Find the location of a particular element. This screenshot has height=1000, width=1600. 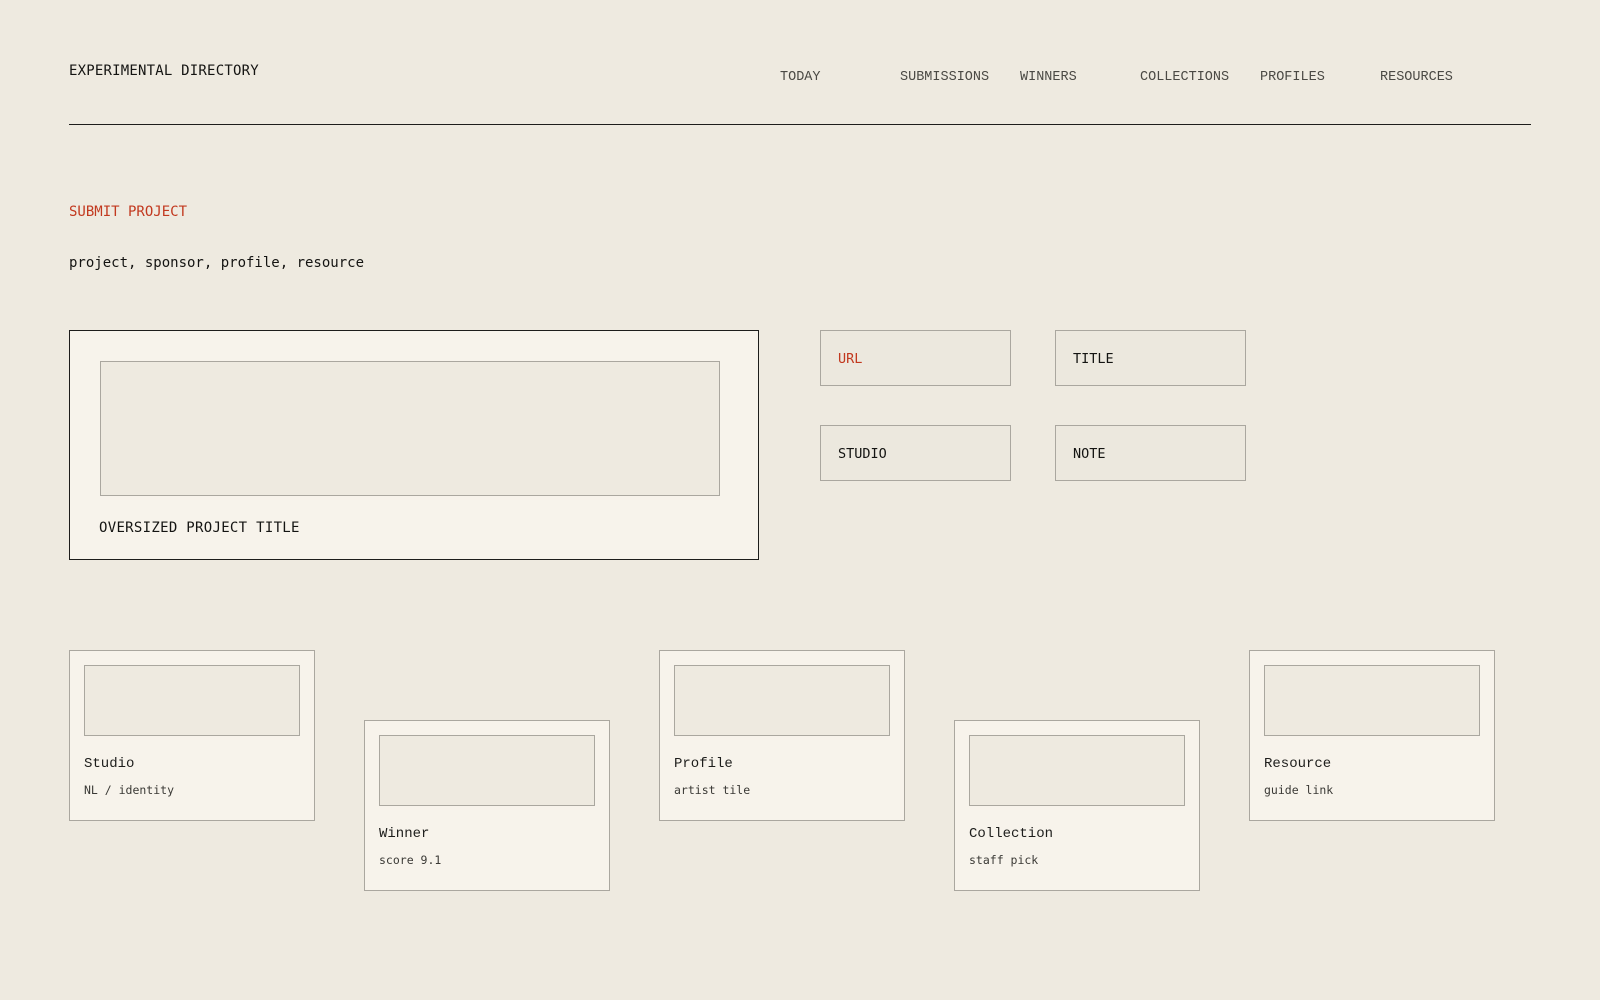

featured-project-card: OVERSIZED PROJECT TITLE is located at coordinates (414, 445).